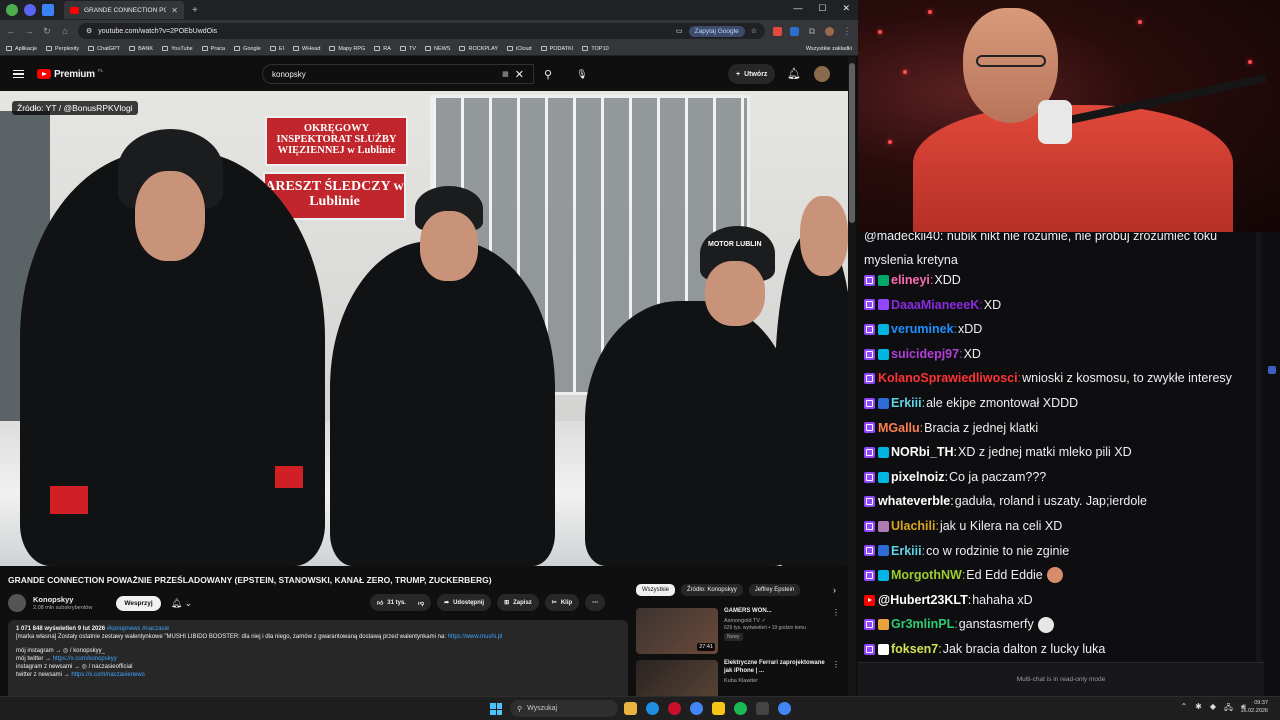  What do you see at coordinates (652, 708) in the screenshot?
I see `edge-icon` at bounding box center [652, 708].